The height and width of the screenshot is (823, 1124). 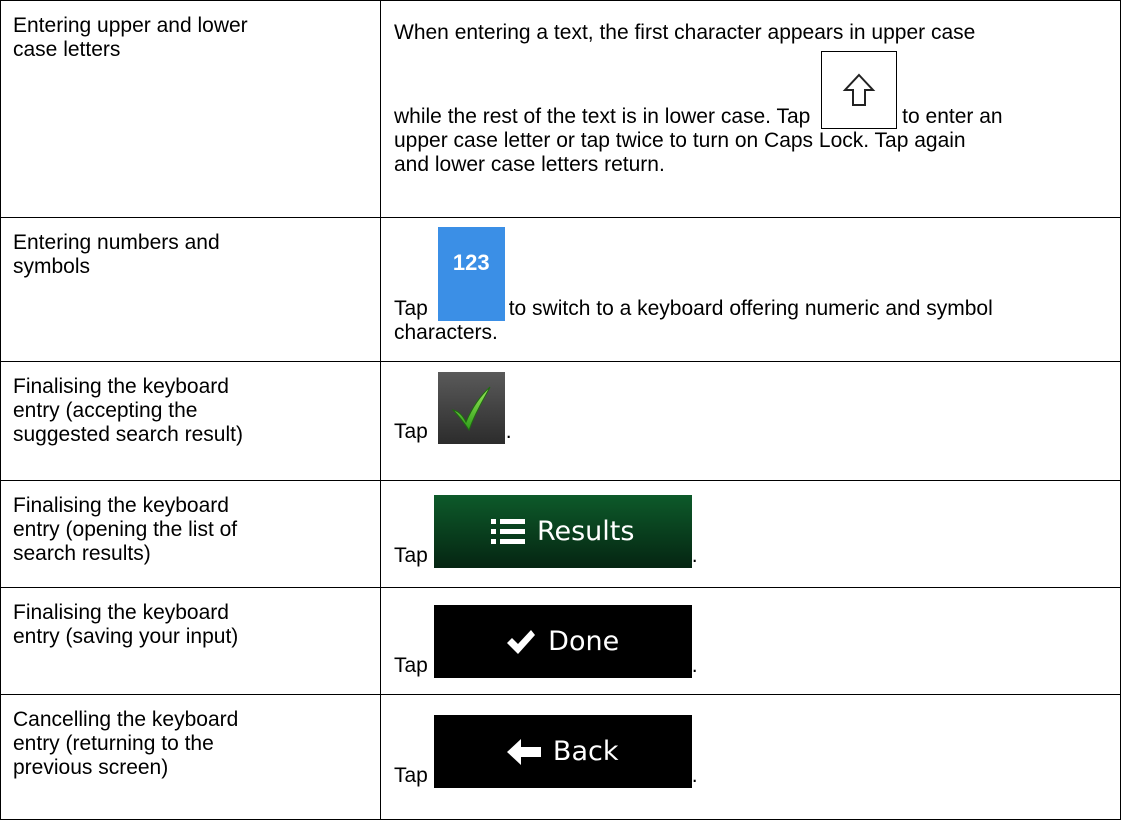 What do you see at coordinates (82, 553) in the screenshot?
I see `label-line: search results)` at bounding box center [82, 553].